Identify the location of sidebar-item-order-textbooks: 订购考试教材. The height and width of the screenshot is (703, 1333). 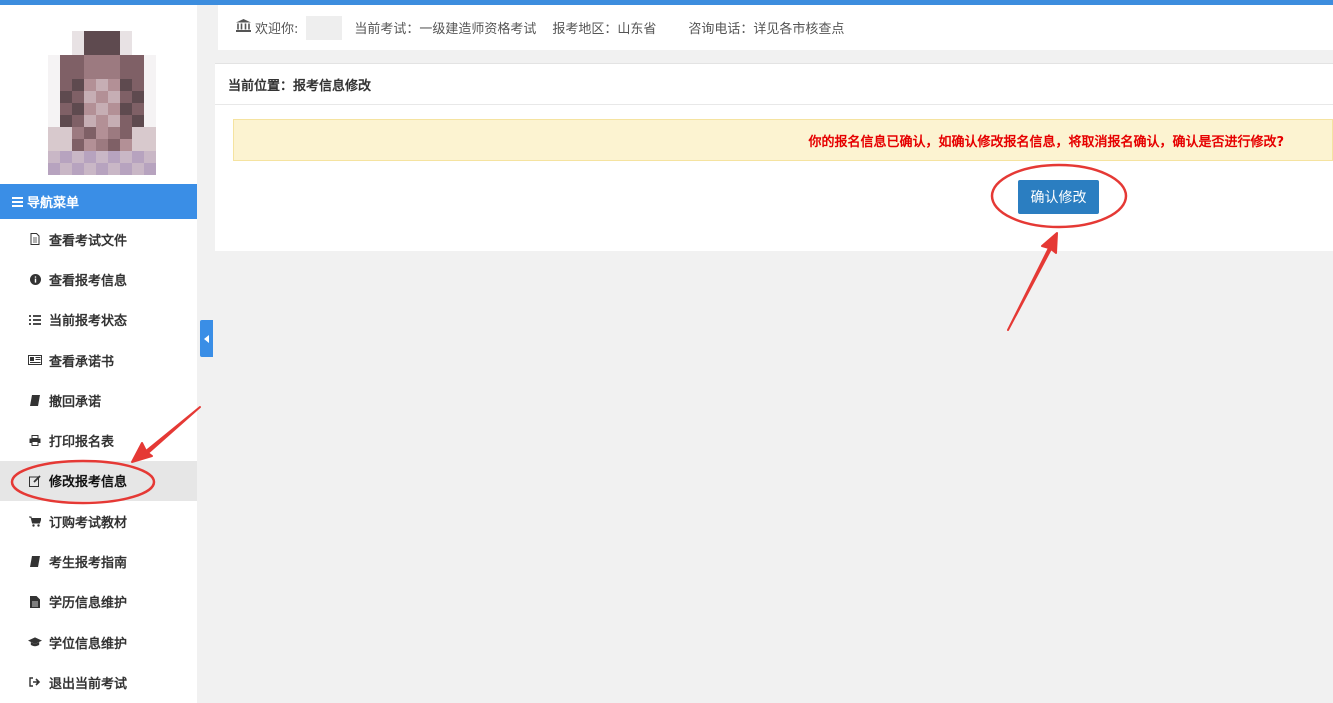
(98, 521).